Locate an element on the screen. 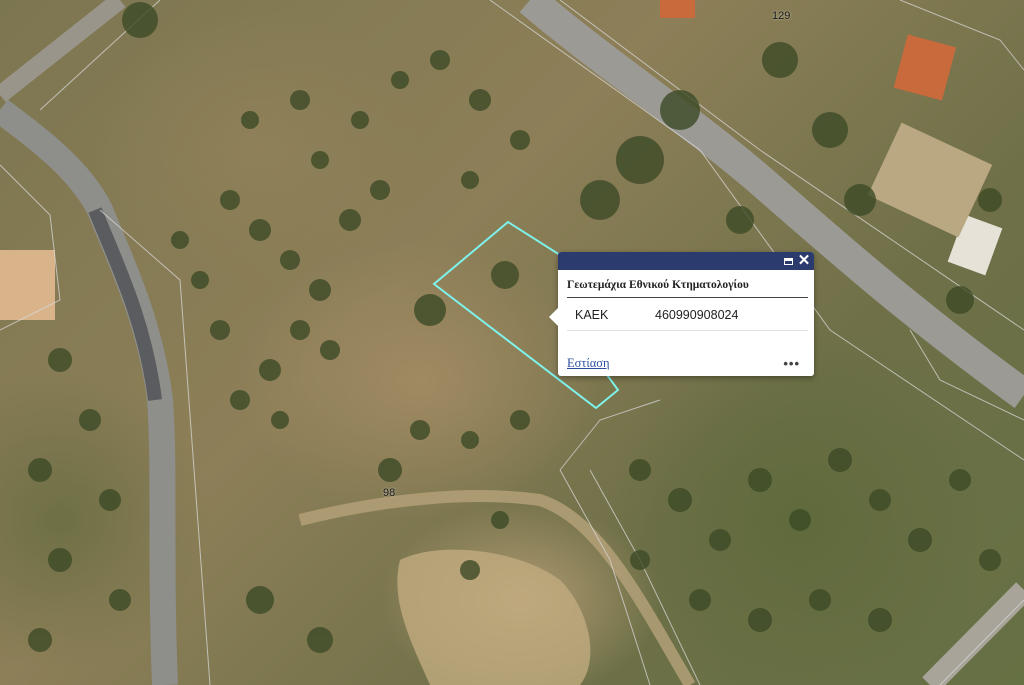 This screenshot has height=685, width=1024. road-bottom-right is located at coordinates (973, 633).